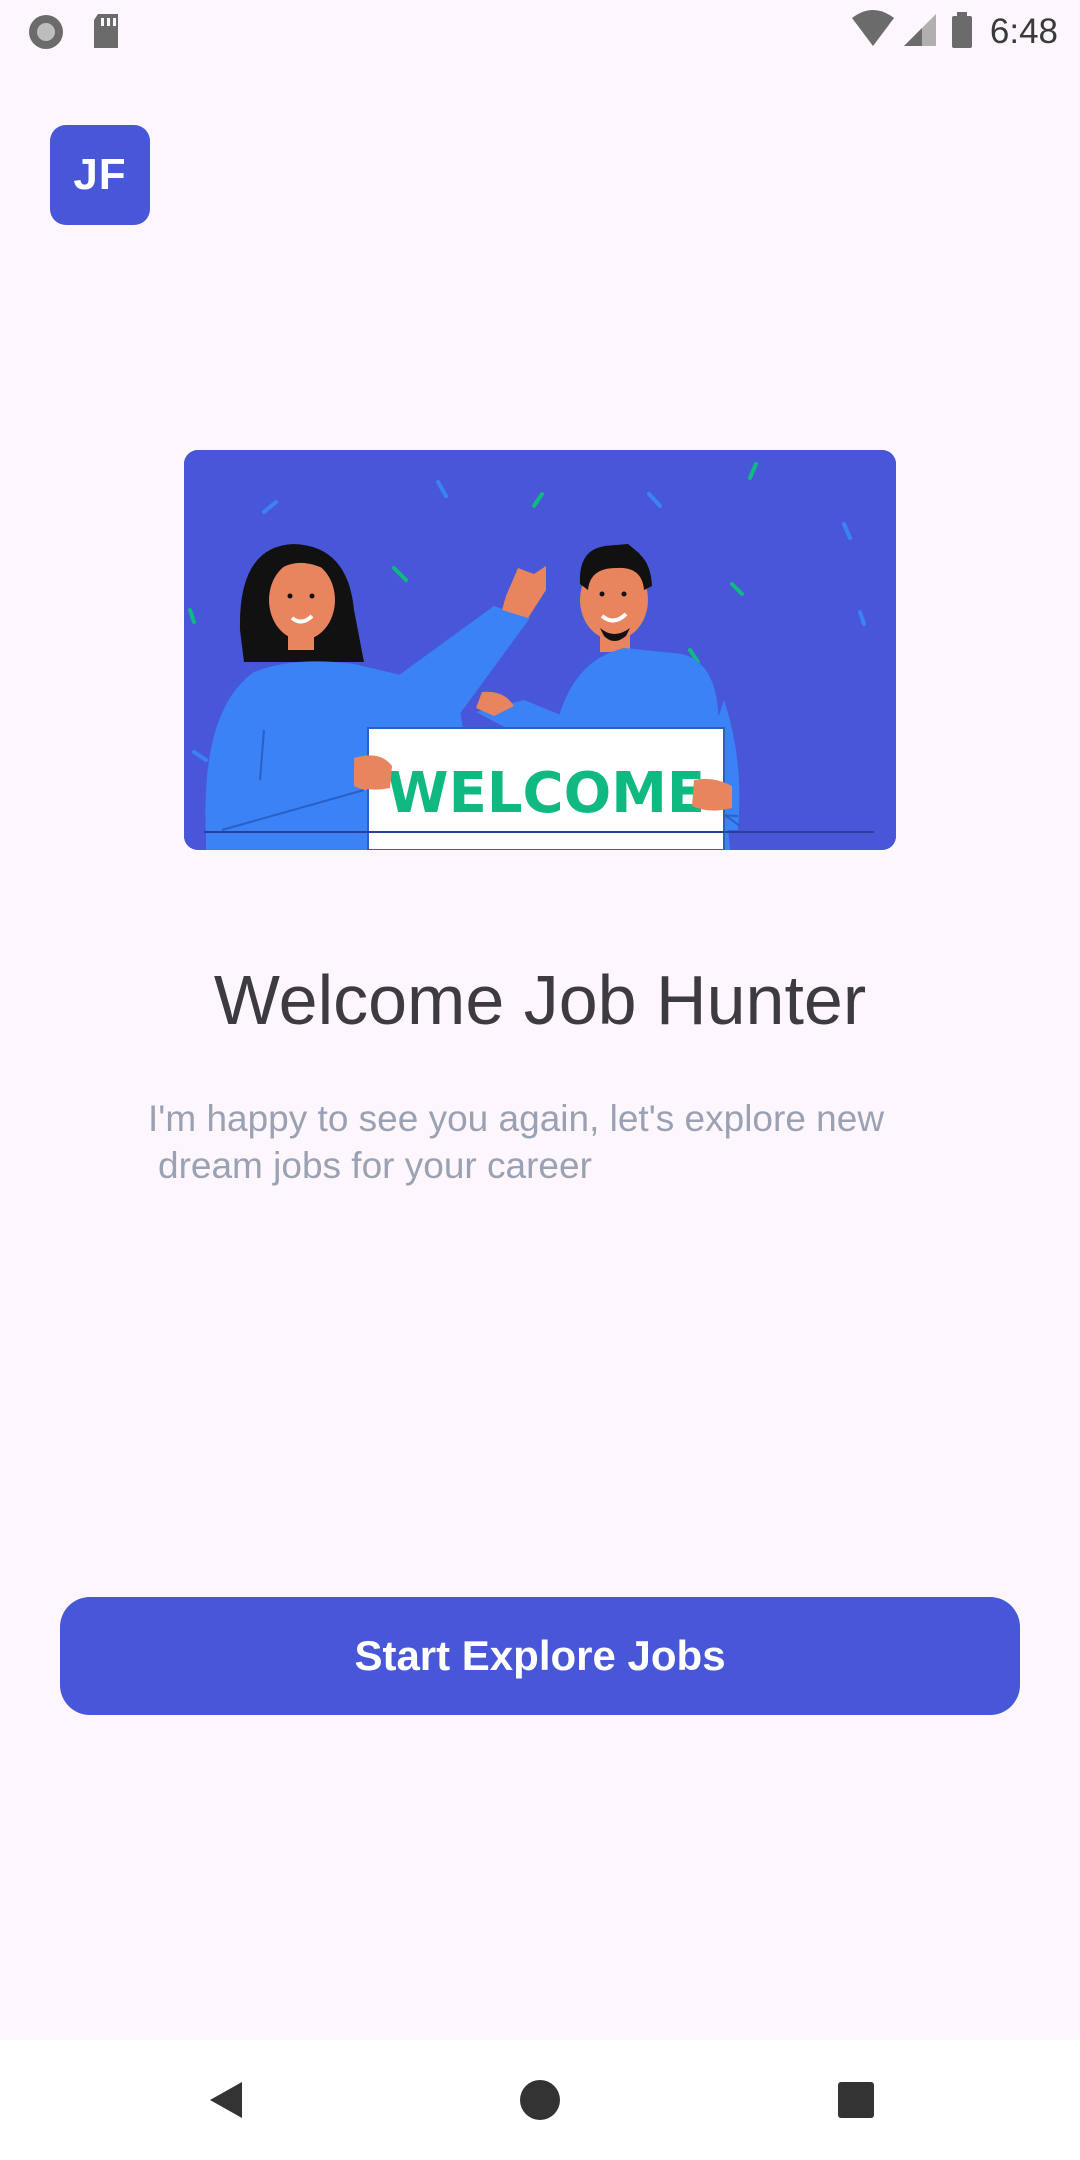 The width and height of the screenshot is (1080, 2160). Describe the element at coordinates (920, 32) in the screenshot. I see `cell-signal-icon` at that location.